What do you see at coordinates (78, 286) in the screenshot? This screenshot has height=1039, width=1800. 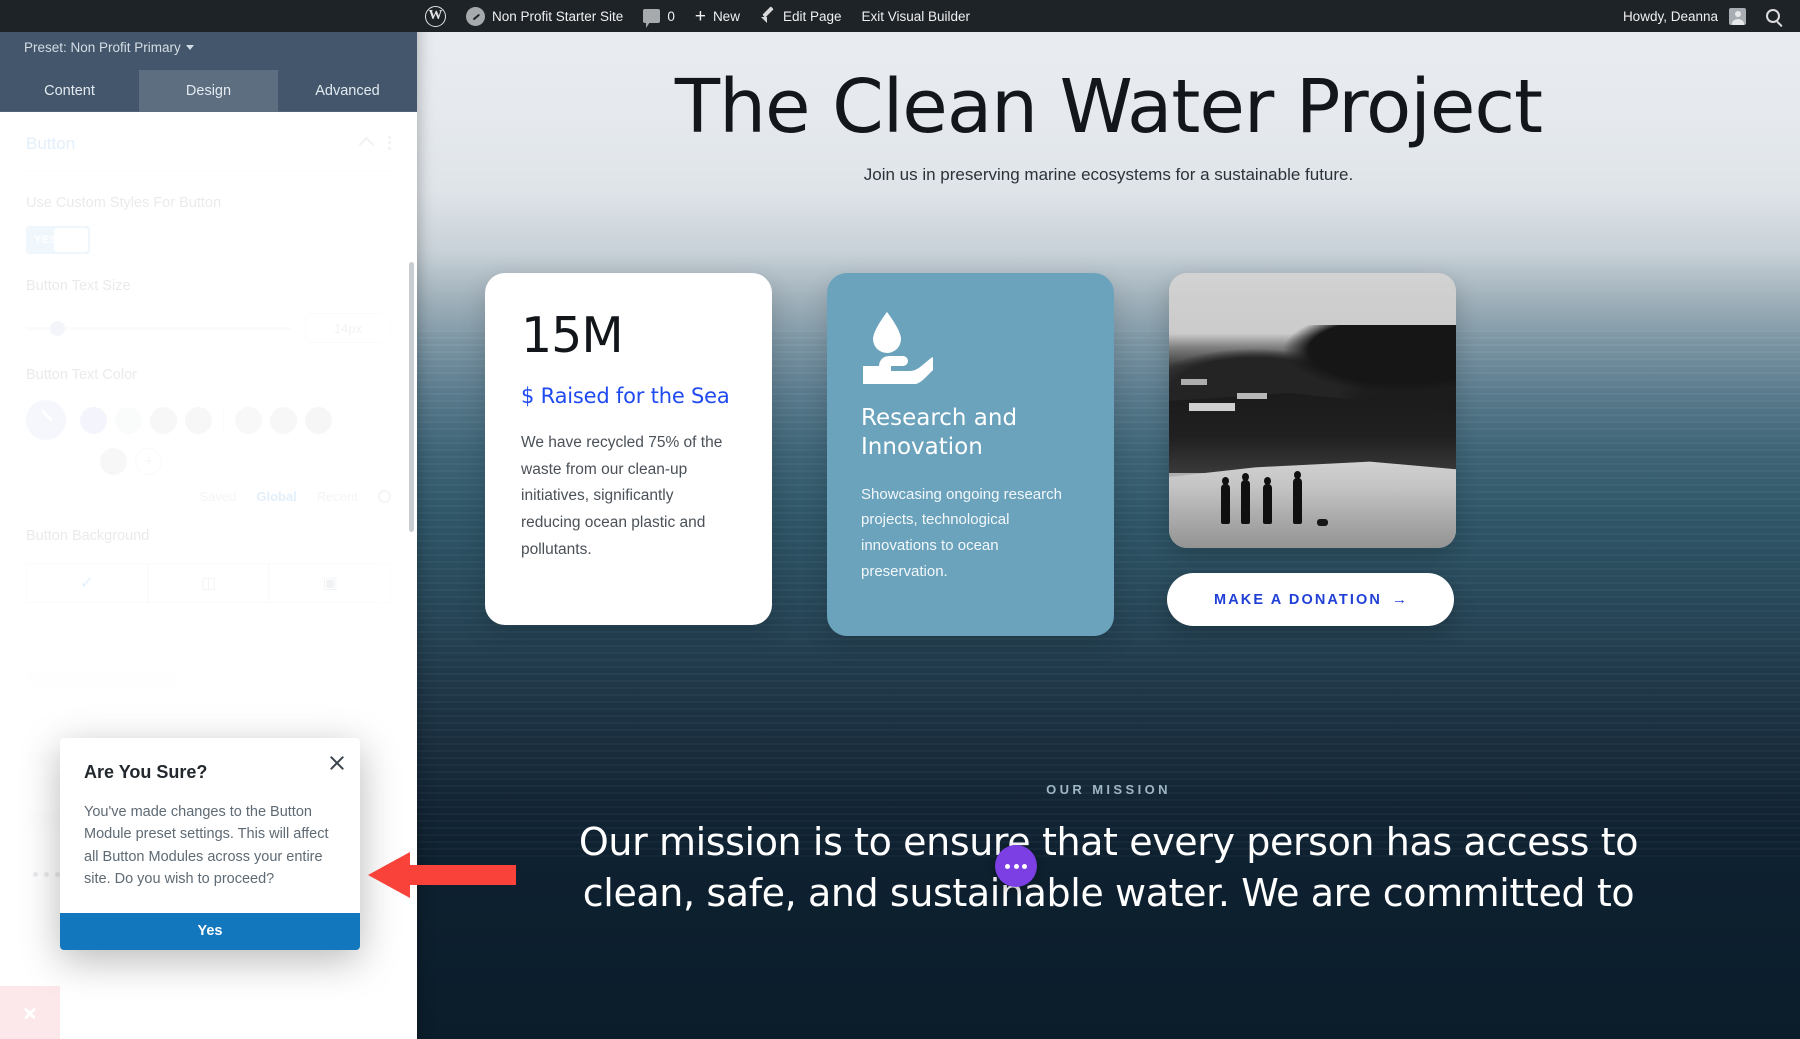 I see `field-label-button-text-size: Button Text Size` at bounding box center [78, 286].